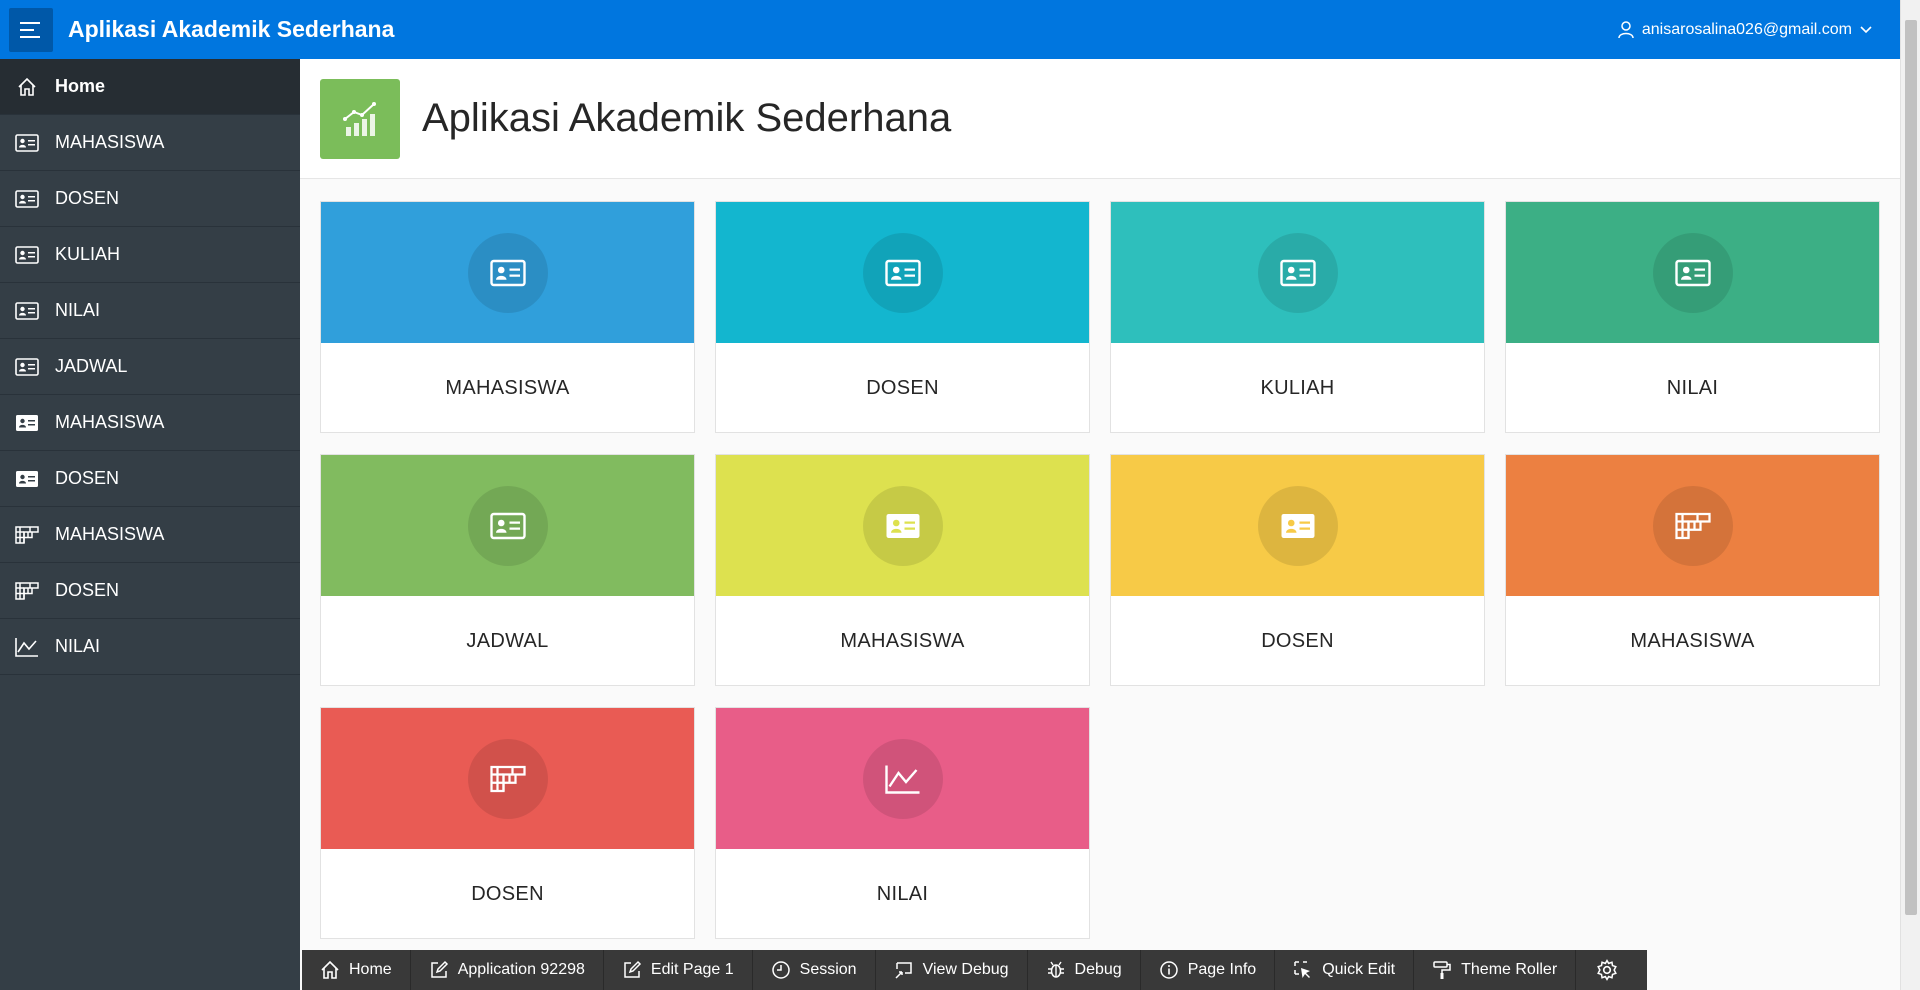  I want to click on devbar-label: Page Info, so click(1222, 969).